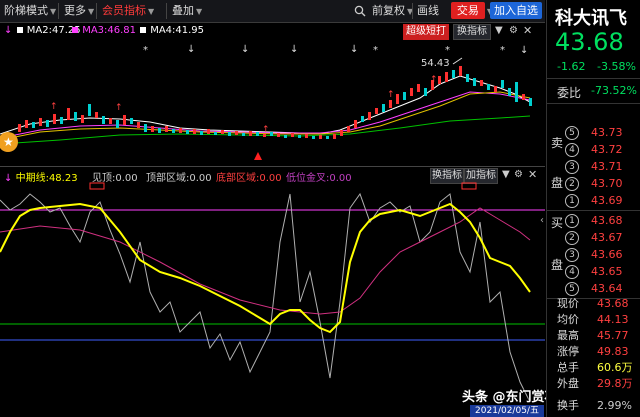 The image size is (640, 417). Describe the element at coordinates (30, 11) in the screenshot. I see `ladder-mode-menu: 阶梯模式 ▼` at that location.